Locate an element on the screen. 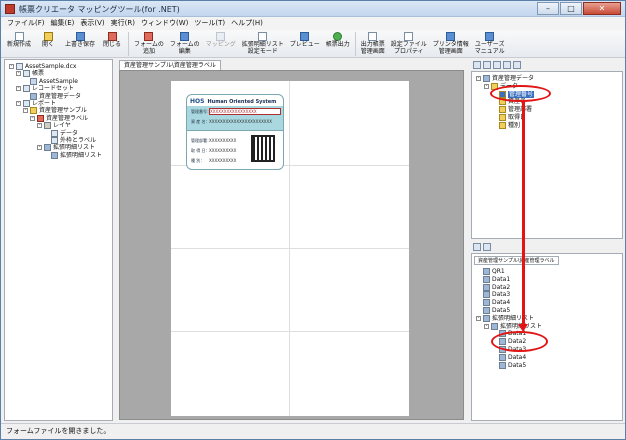  qr-code is located at coordinates (263, 148).